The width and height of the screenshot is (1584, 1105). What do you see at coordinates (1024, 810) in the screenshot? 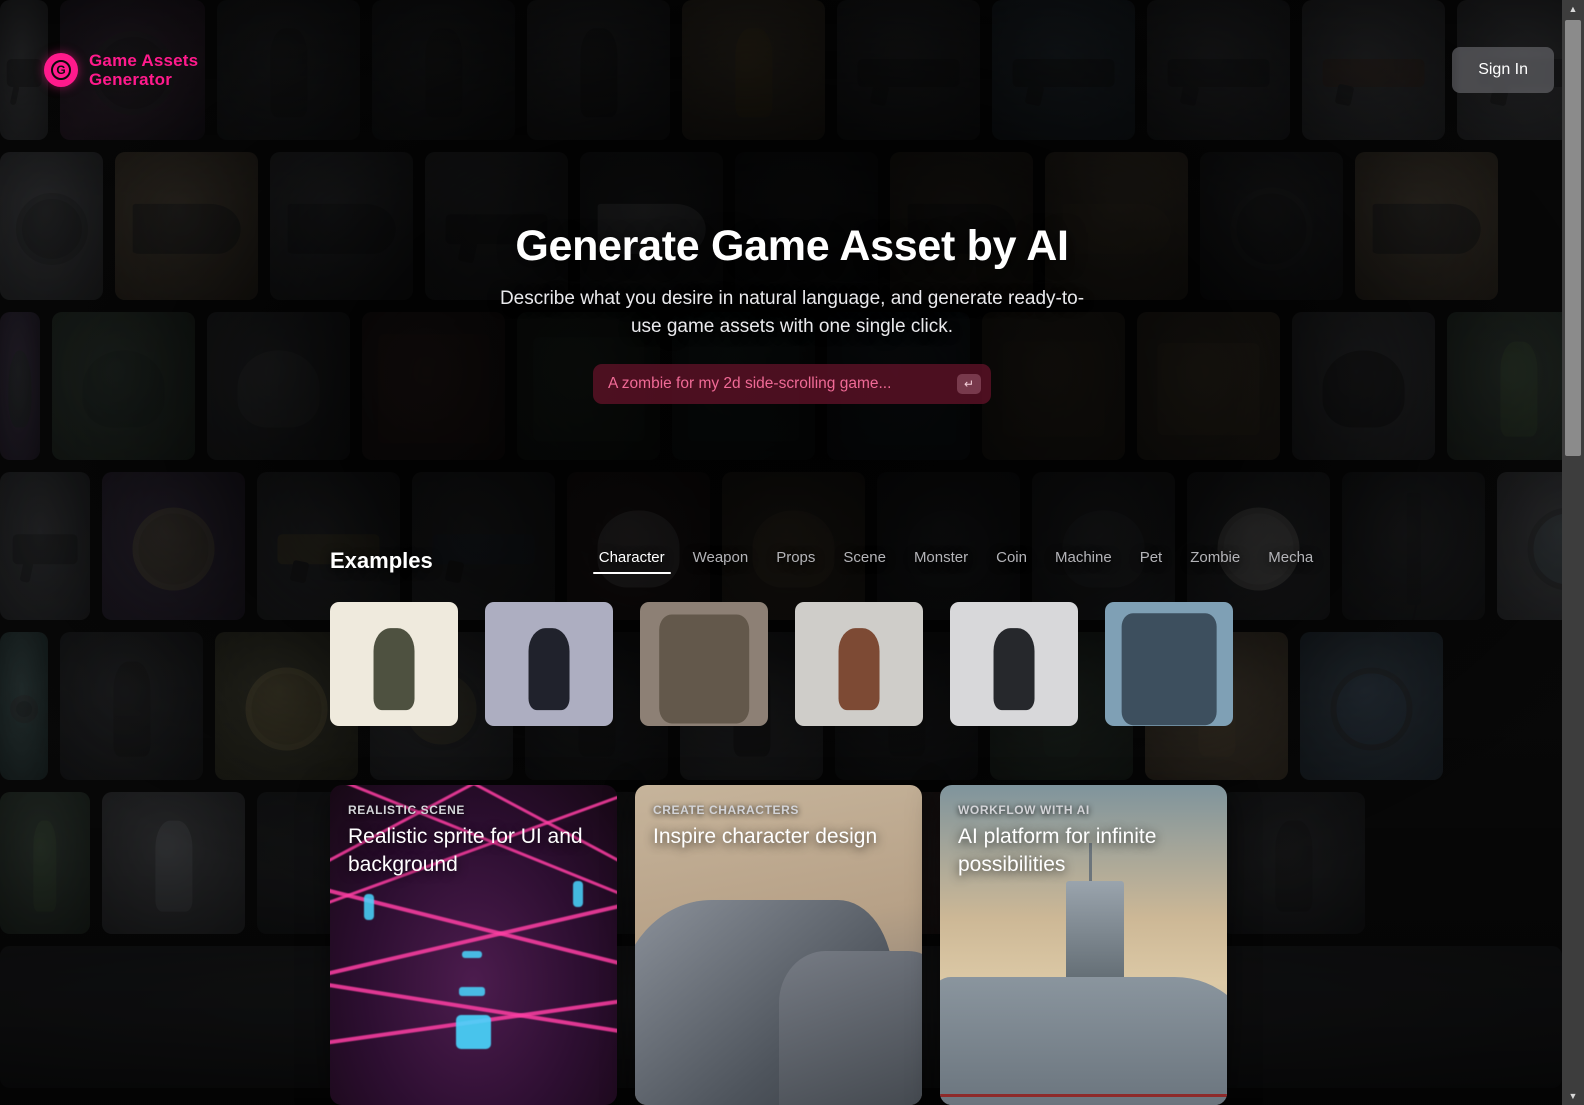
I see `feature-eyebrow: WORKFLOW WITH AI` at bounding box center [1024, 810].